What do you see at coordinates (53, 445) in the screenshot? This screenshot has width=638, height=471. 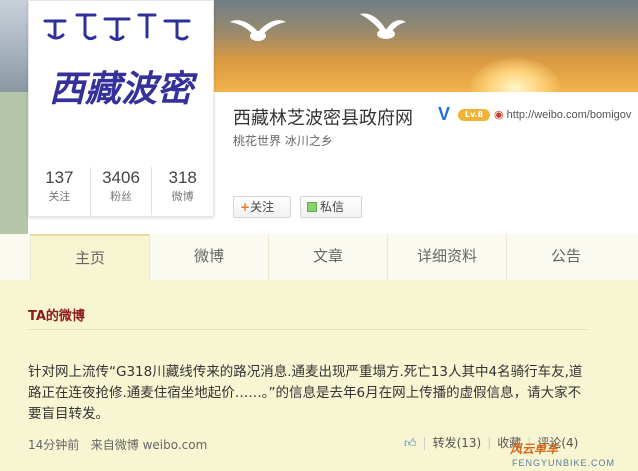 I see `post-time: 14分钟前` at bounding box center [53, 445].